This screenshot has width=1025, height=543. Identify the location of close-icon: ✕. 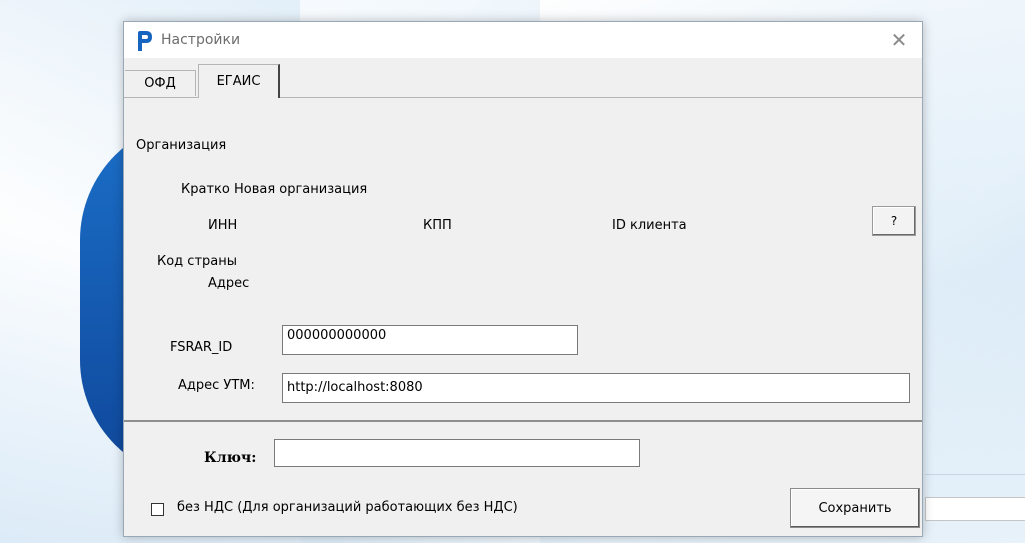
(899, 40).